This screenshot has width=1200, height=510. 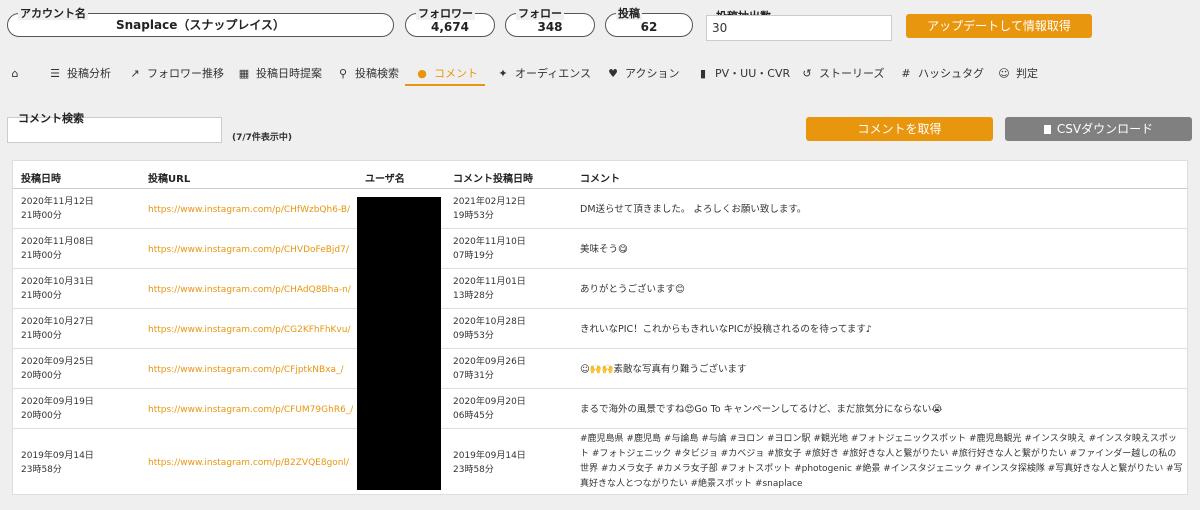 I want to click on post-url-link: https://www.instagram.com/p/CFUM79GhR6_/, so click(x=250, y=410).